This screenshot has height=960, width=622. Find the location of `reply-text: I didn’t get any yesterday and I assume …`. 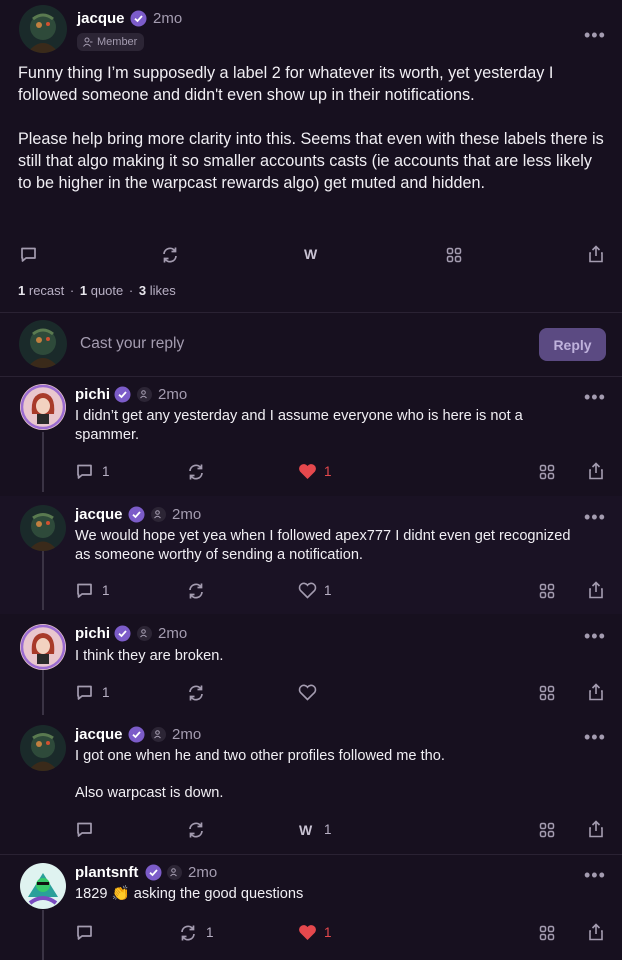

reply-text: I didn’t get any yesterday and I assume … is located at coordinates (299, 425).